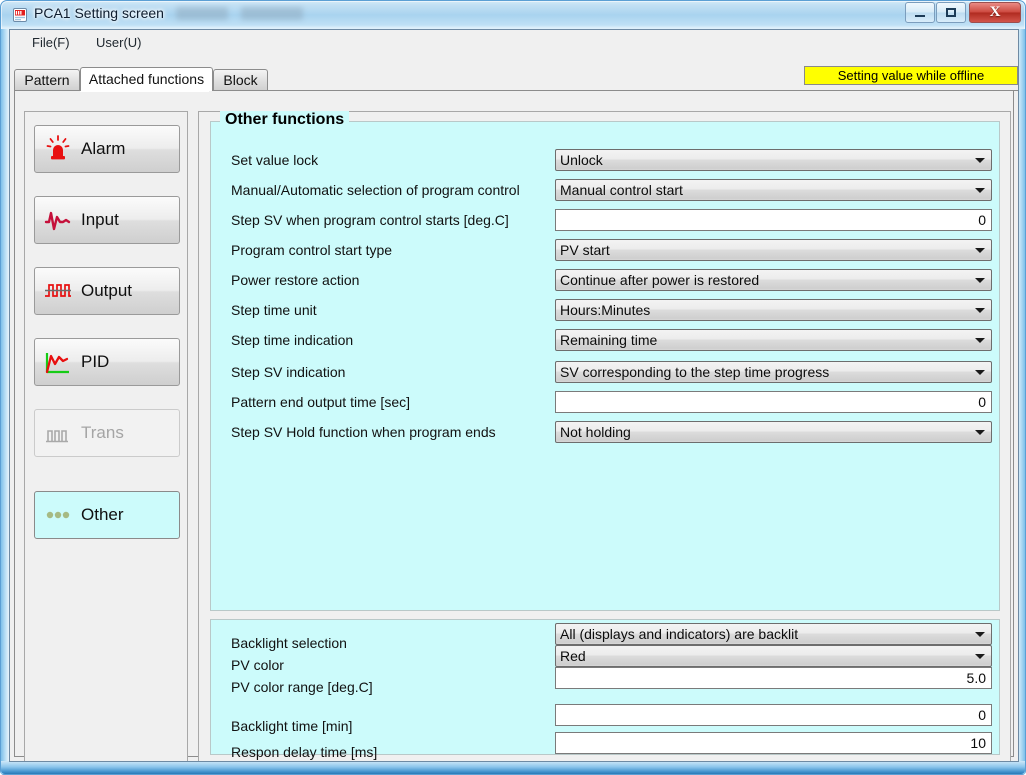 Image resolution: width=1026 pixels, height=775 pixels. I want to click on maximize-icon, so click(951, 12).